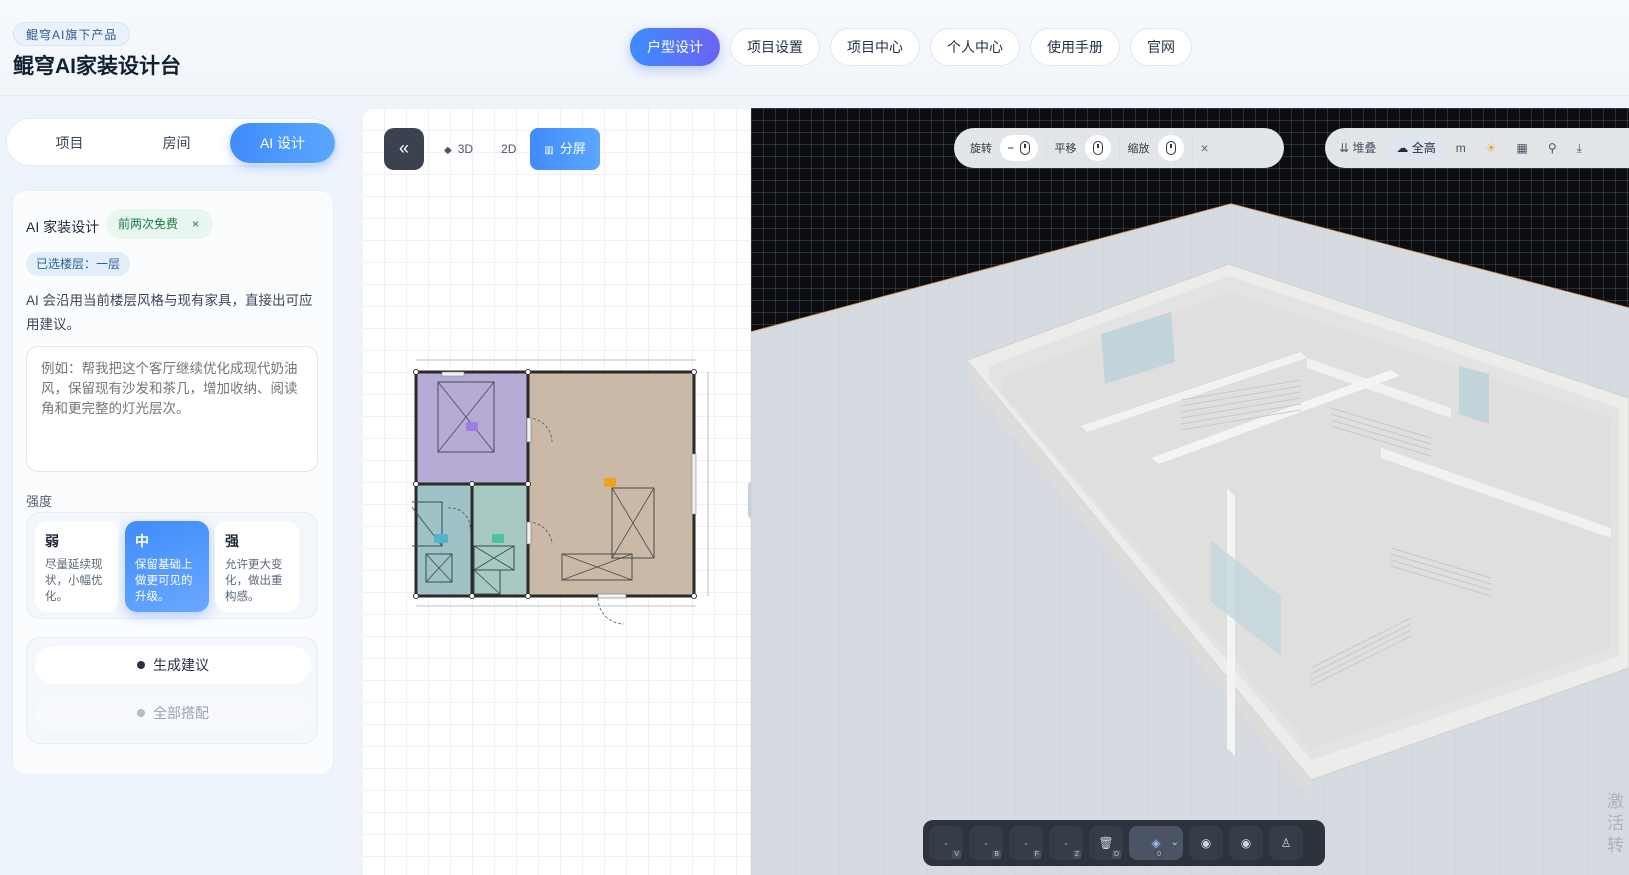  I want to click on top-nav: 户型设计 项目设置 项目中心 个人中心 使用手册 官网, so click(911, 47).